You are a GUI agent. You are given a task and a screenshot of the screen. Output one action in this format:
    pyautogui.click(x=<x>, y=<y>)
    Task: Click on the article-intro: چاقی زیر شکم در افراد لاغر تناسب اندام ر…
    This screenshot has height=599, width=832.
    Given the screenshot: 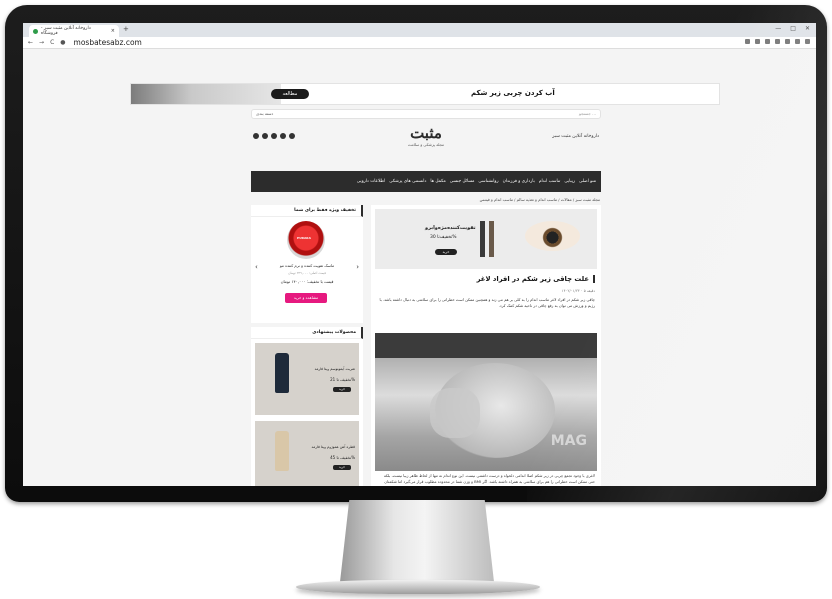 What is the action you would take?
    pyautogui.click(x=487, y=302)
    